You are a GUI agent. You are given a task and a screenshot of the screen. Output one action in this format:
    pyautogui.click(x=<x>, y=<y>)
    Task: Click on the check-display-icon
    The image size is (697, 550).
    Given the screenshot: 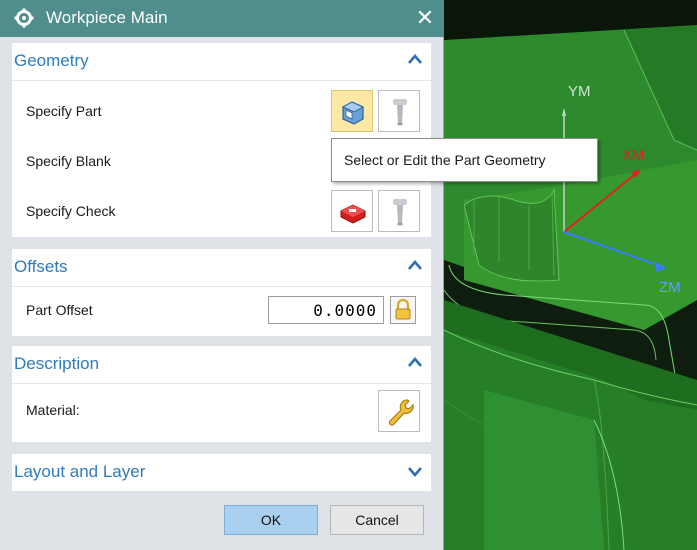 What is the action you would take?
    pyautogui.click(x=400, y=212)
    